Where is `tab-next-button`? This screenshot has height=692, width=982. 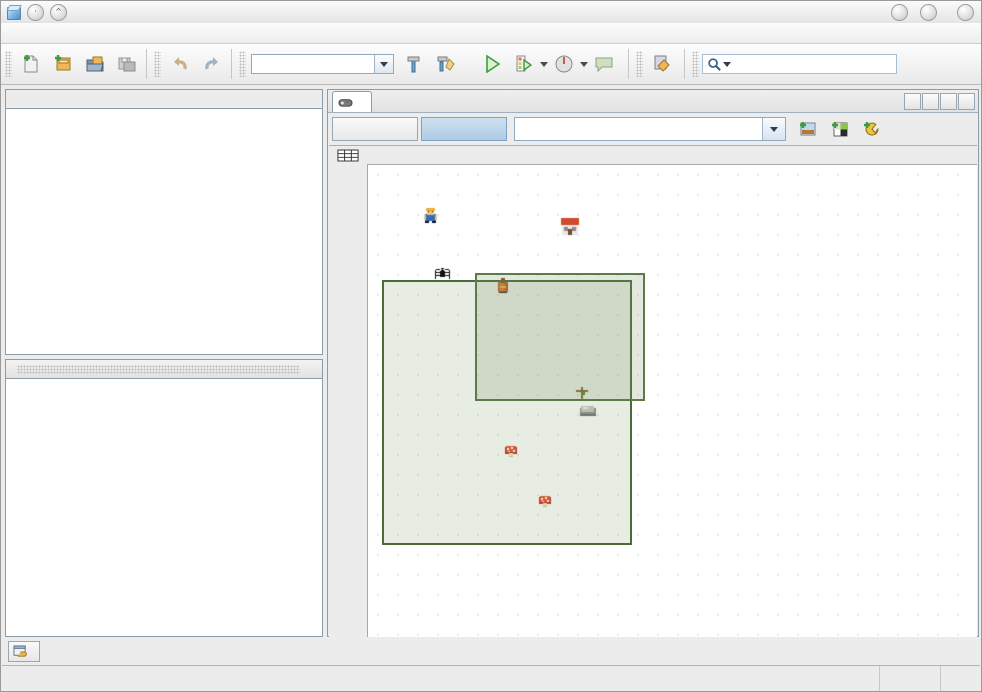
tab-next-button is located at coordinates (930, 101).